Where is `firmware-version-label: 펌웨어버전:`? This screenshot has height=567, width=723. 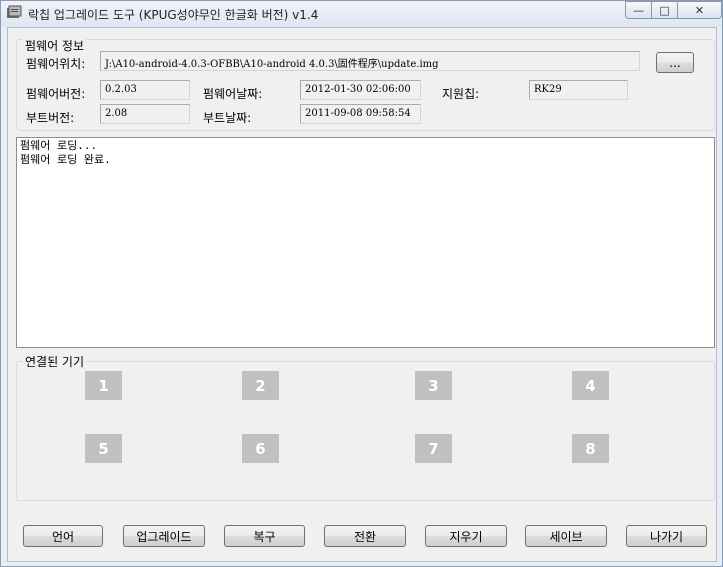
firmware-version-label: 펌웨어버전: is located at coordinates (56, 94).